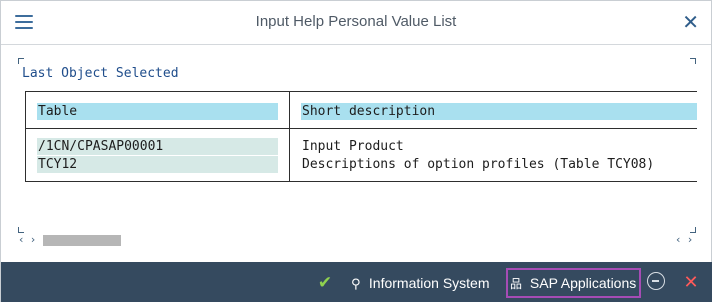 The height and width of the screenshot is (302, 712). I want to click on close-icon: ✕, so click(690, 22).